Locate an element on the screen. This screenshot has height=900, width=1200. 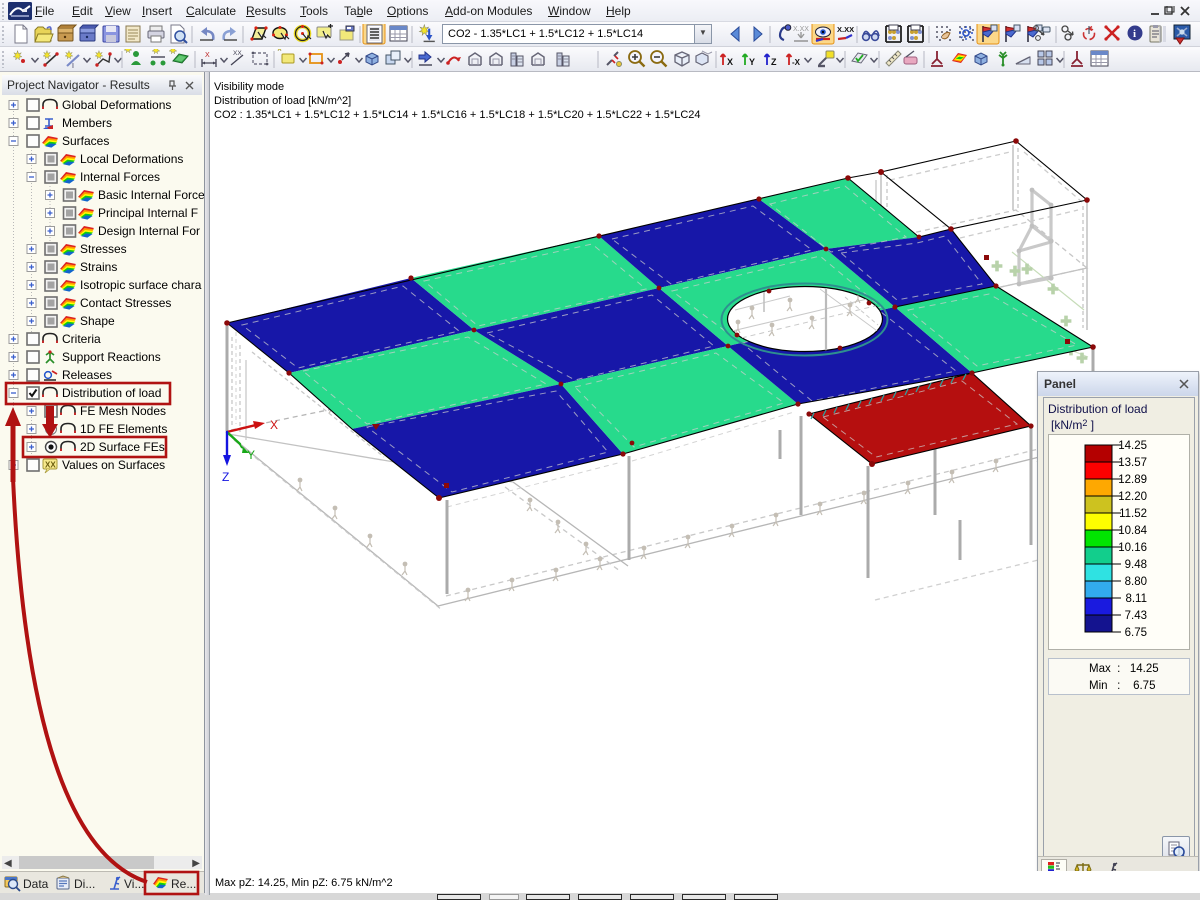
svg-text: Global Deformations is located at coordinates (116, 105).